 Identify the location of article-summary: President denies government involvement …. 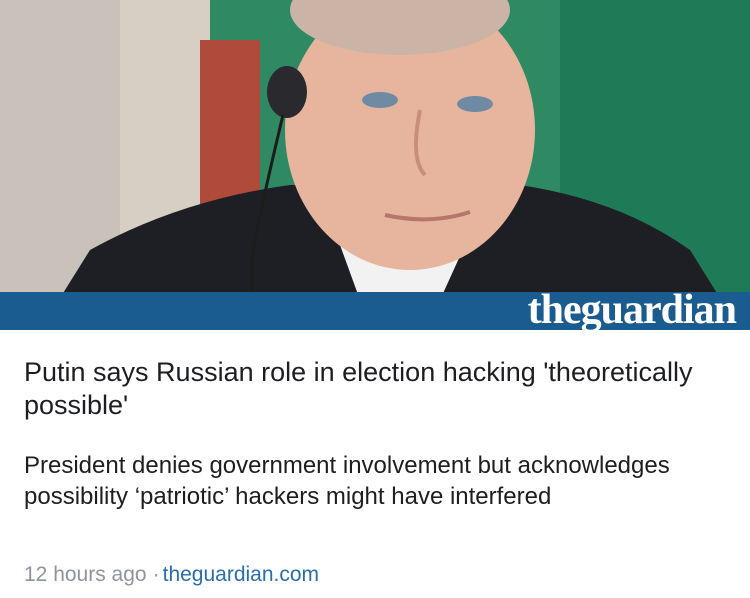
(347, 481).